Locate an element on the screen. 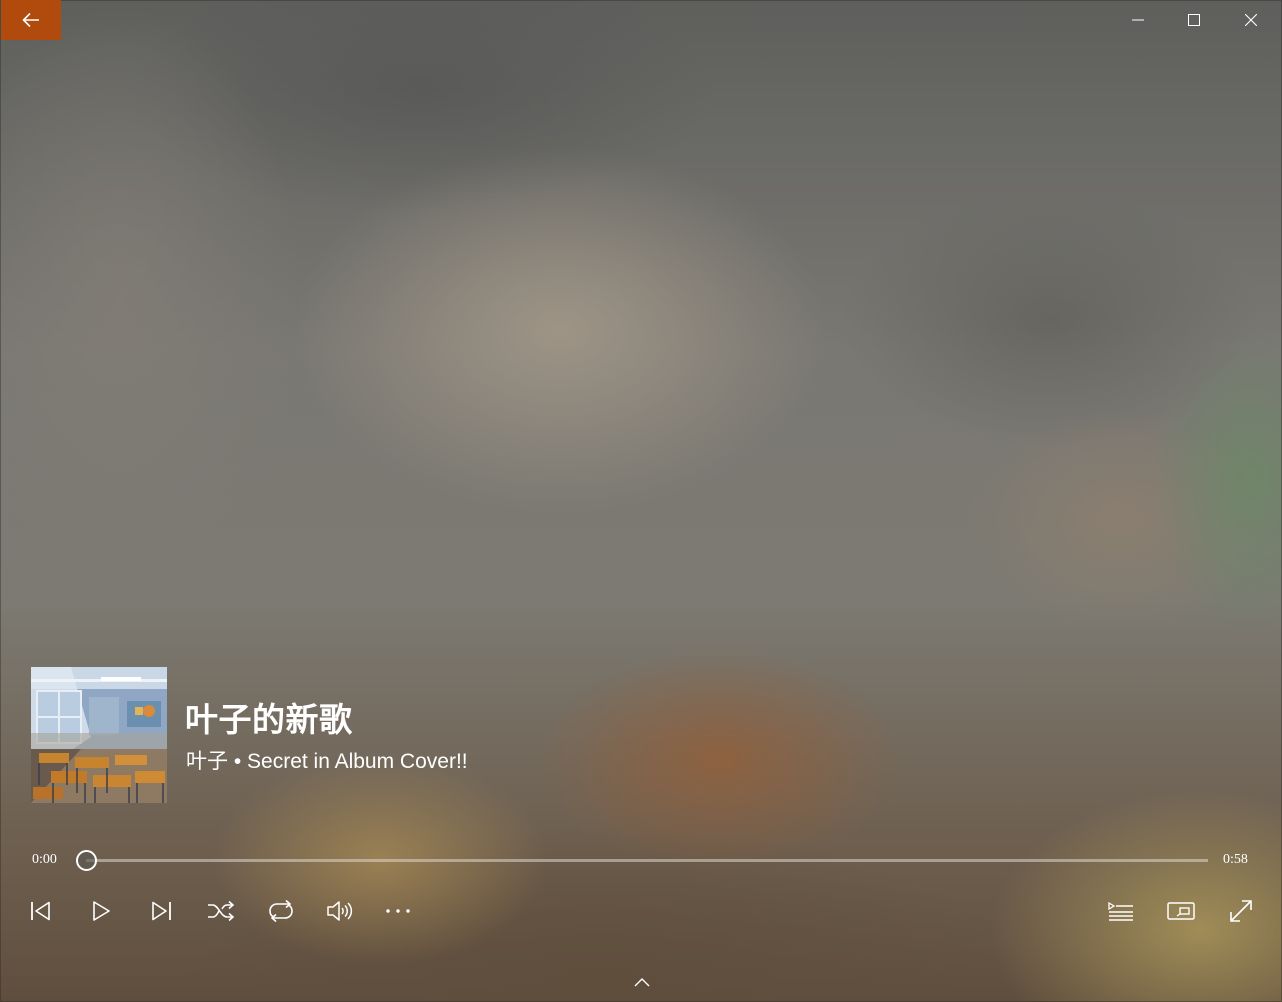  more-icon is located at coordinates (398, 911).